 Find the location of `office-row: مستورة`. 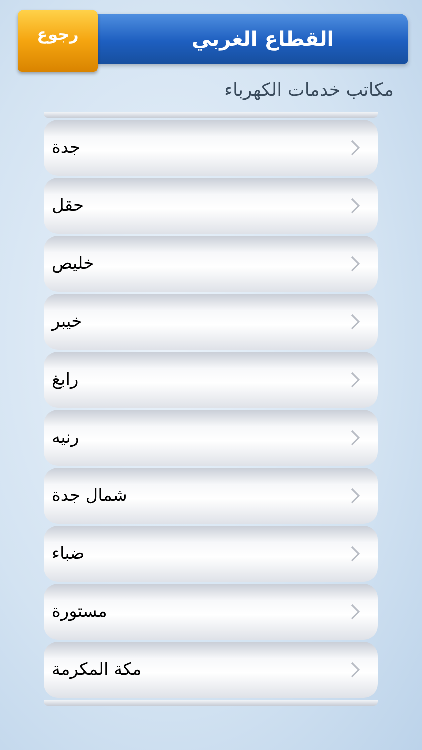

office-row: مستورة is located at coordinates (211, 612).